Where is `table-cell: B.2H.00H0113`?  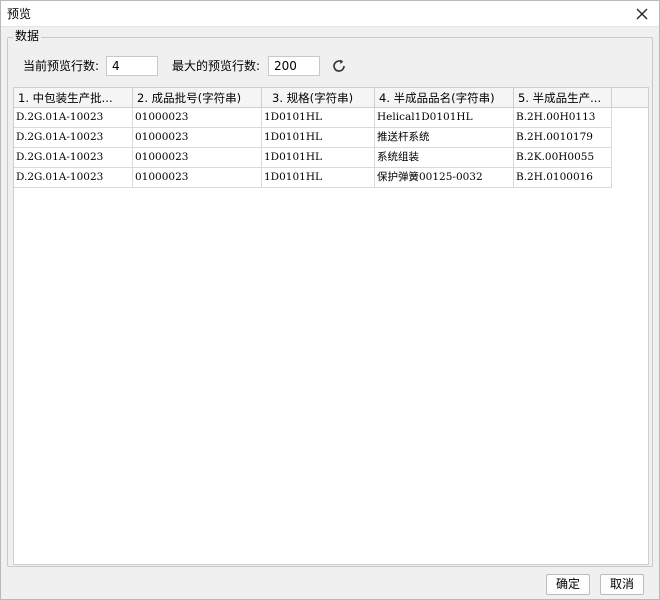 table-cell: B.2H.00H0113 is located at coordinates (563, 118).